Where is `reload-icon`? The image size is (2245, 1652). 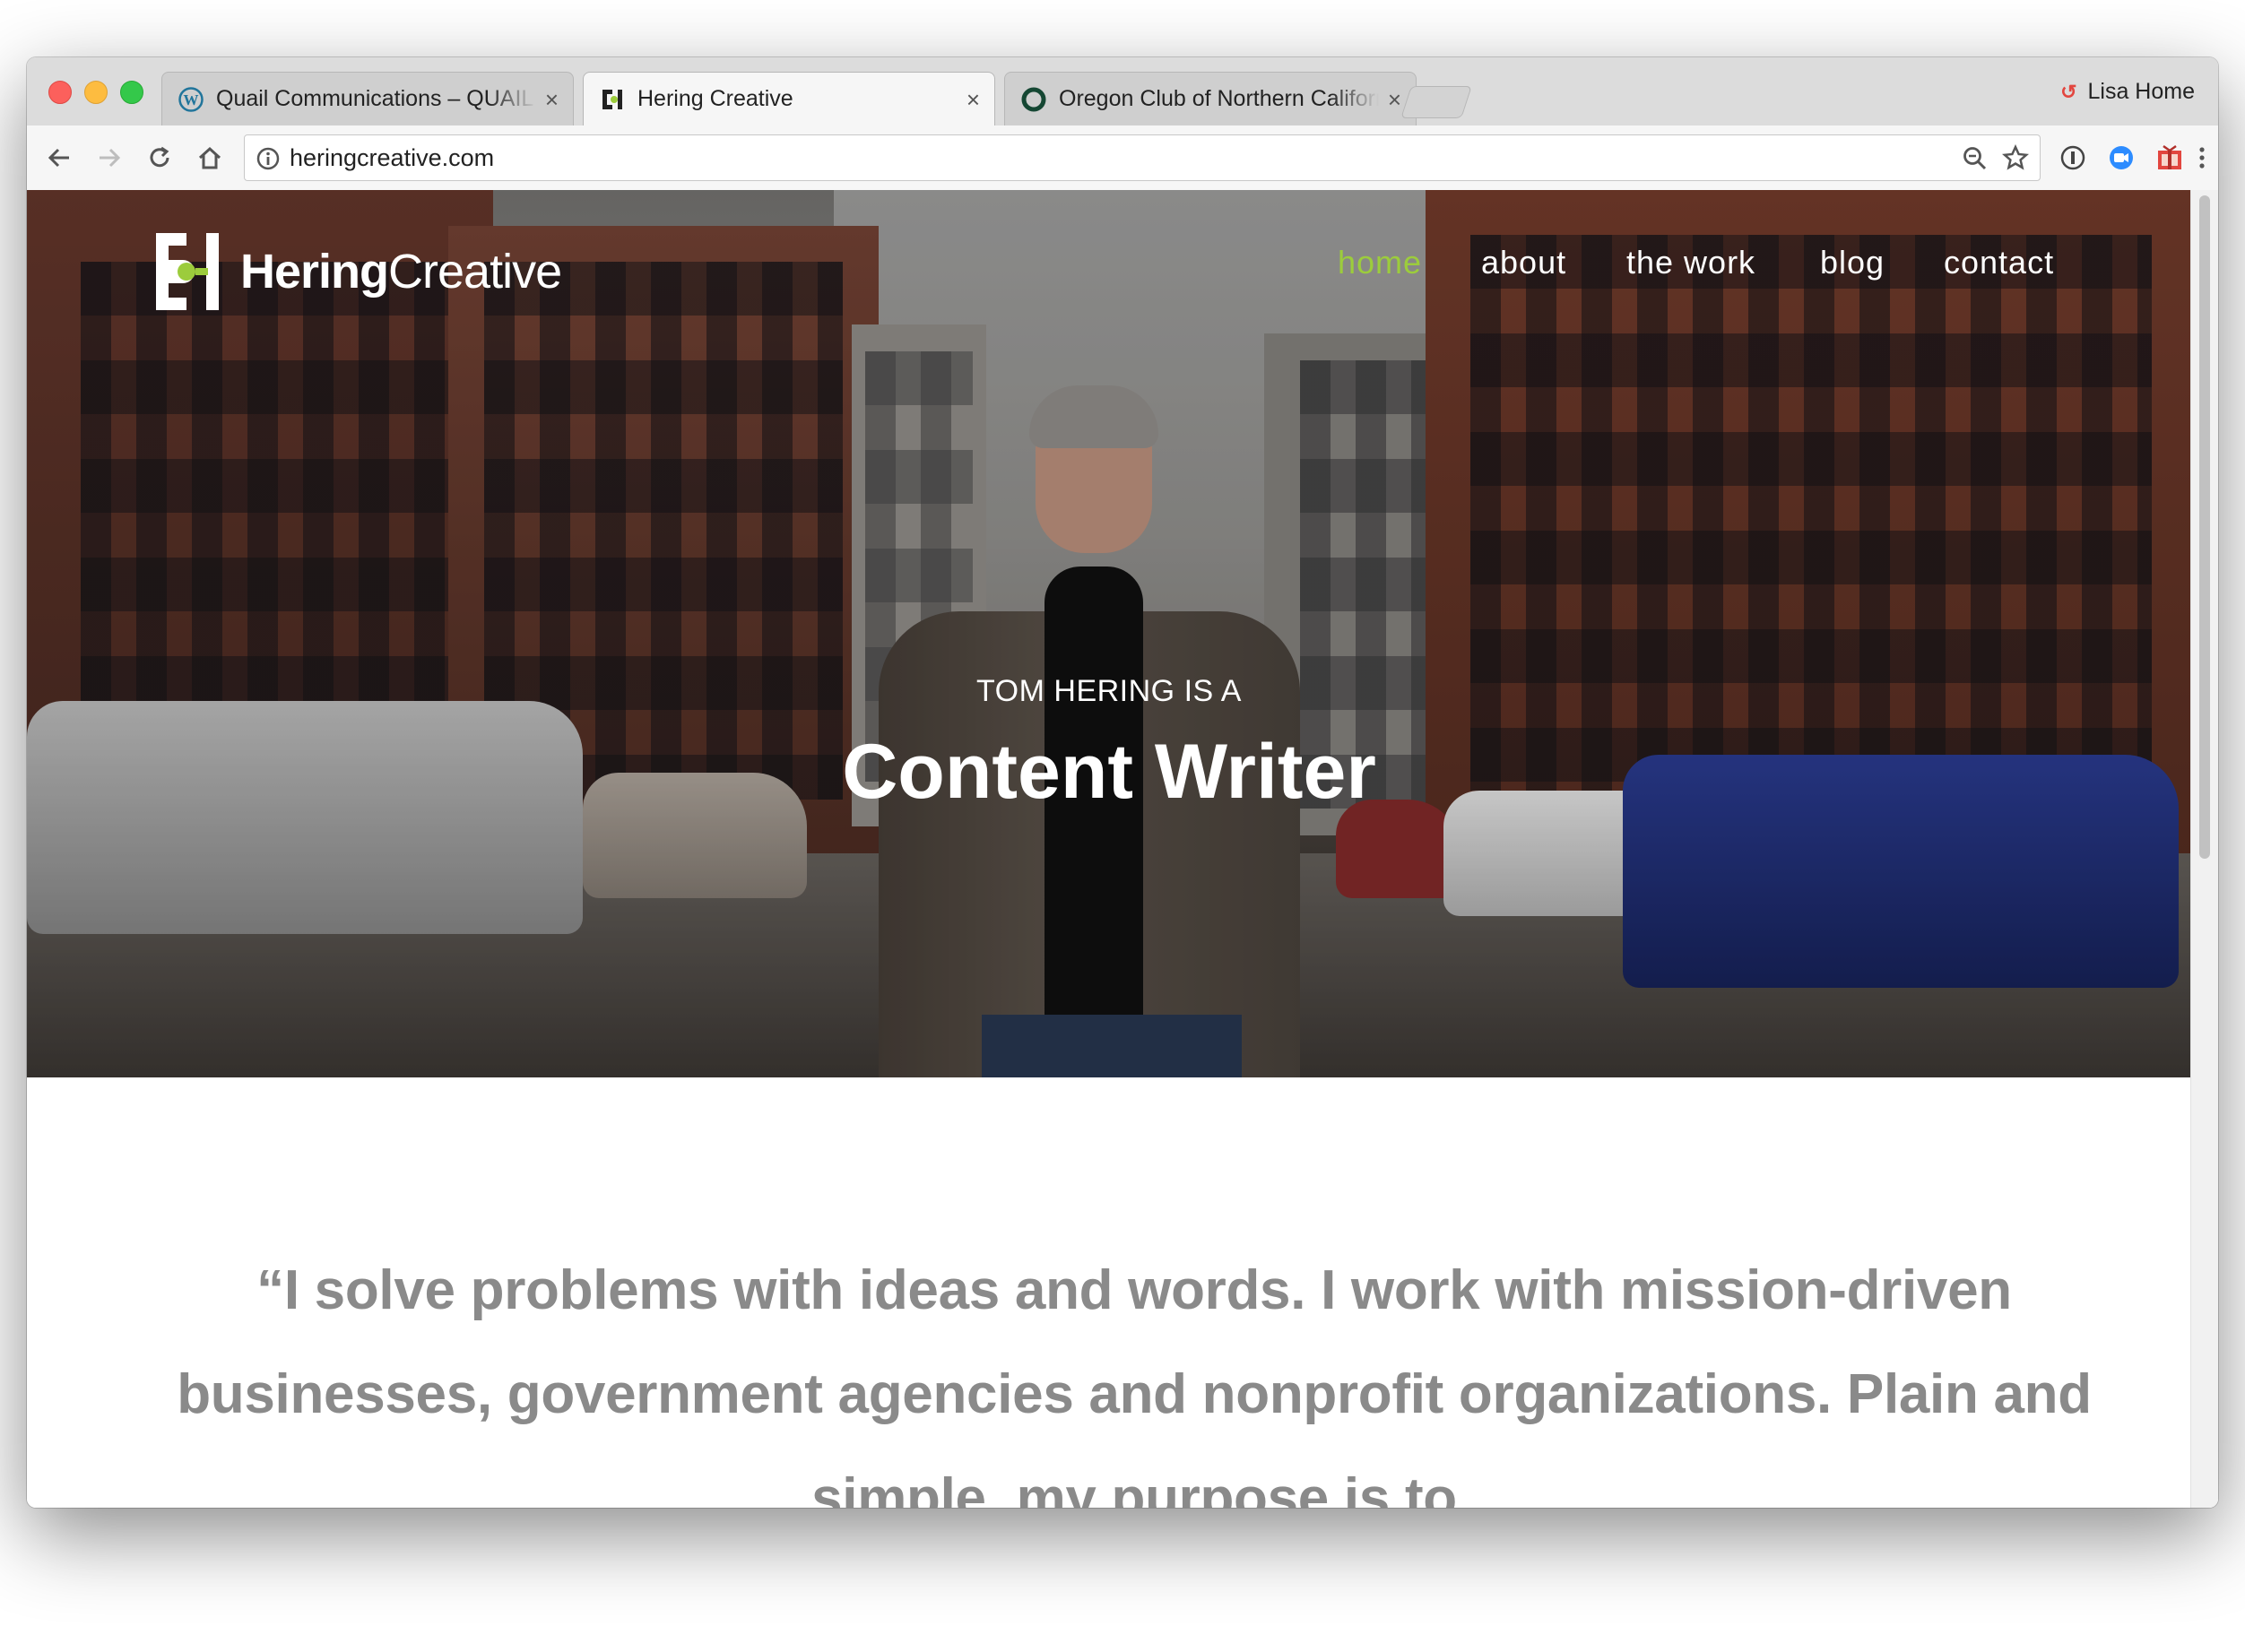 reload-icon is located at coordinates (159, 157).